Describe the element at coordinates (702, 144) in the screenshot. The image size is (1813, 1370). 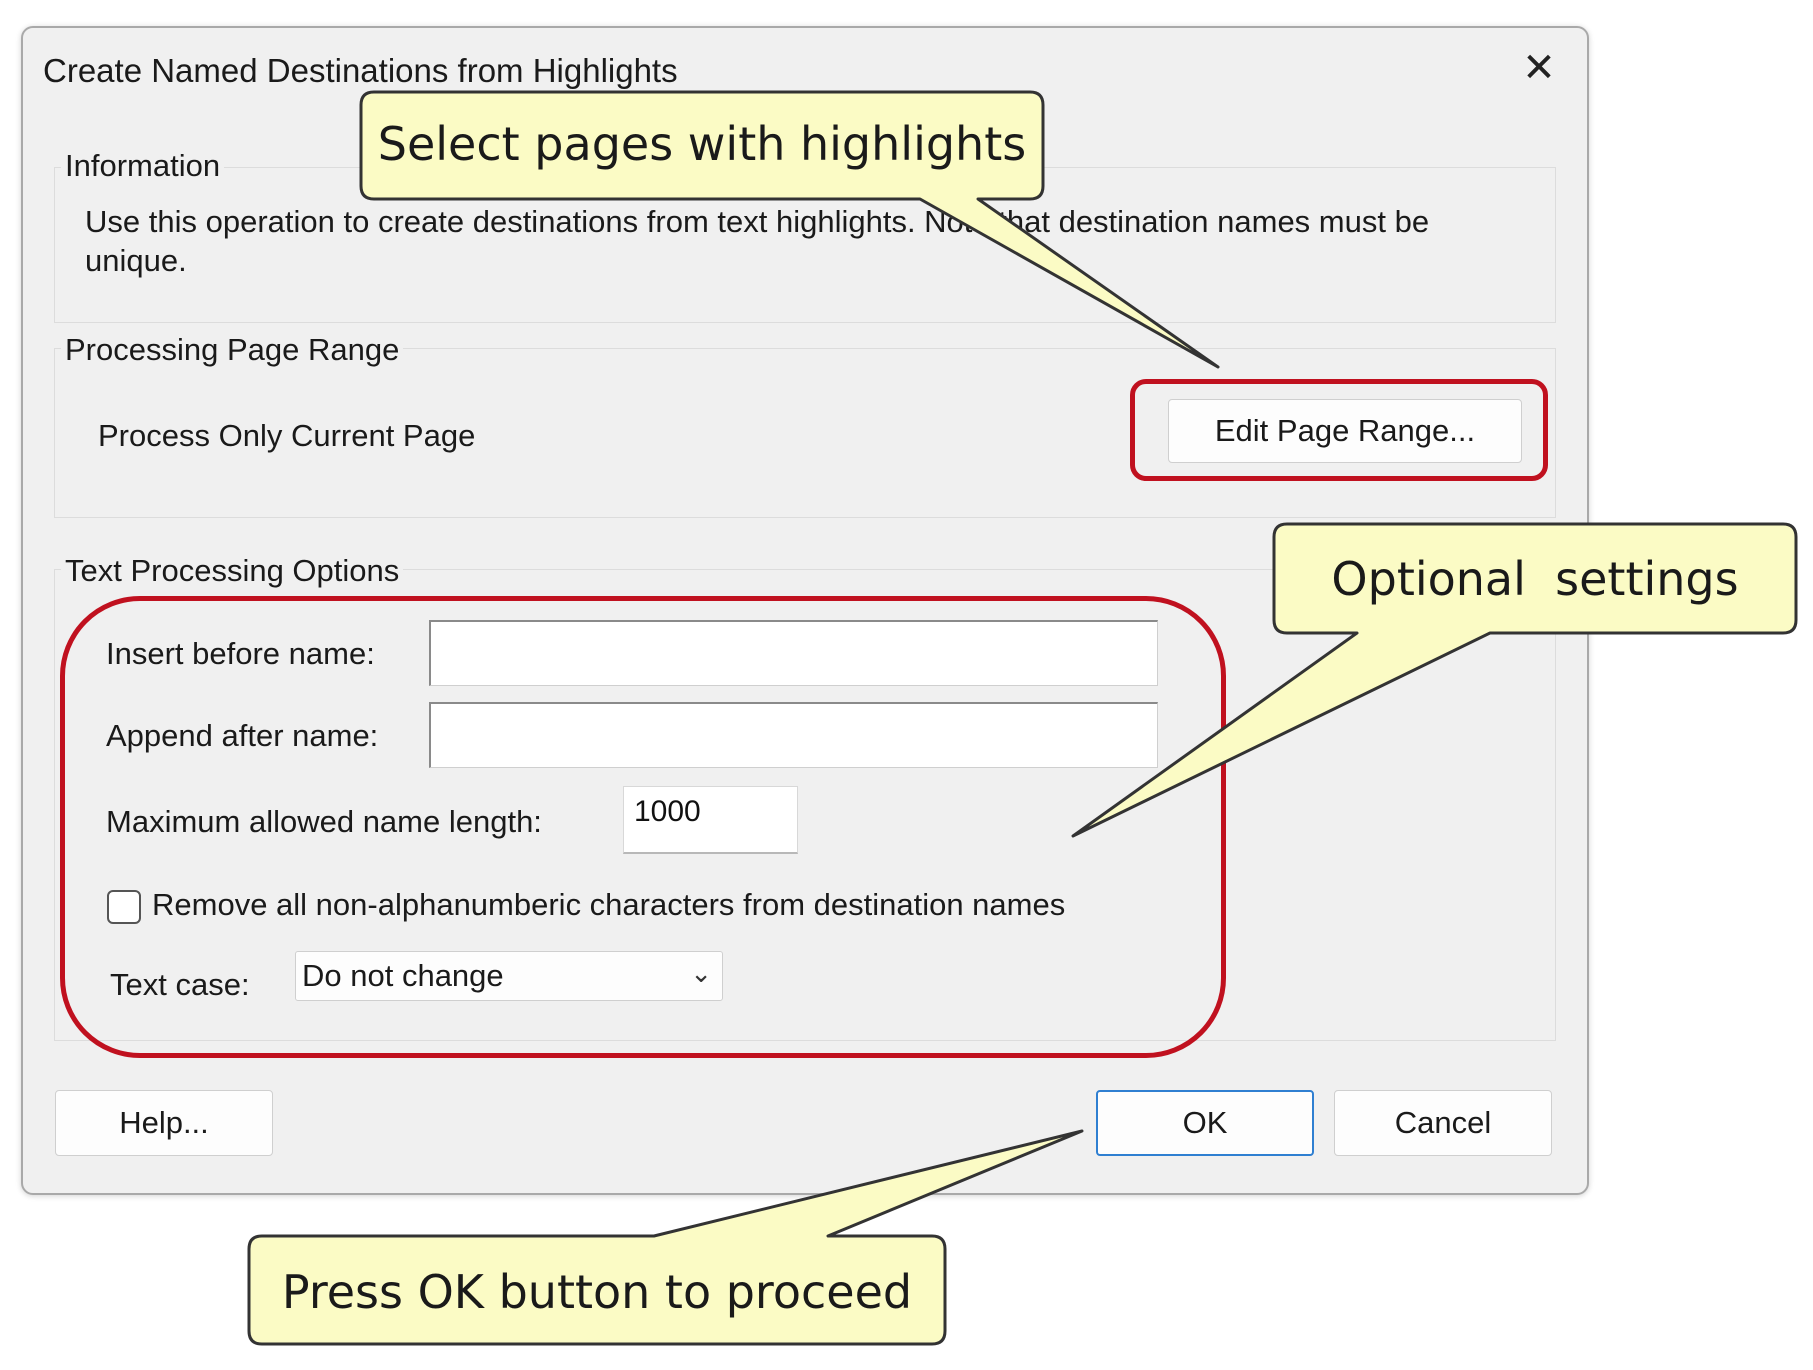
I see `select-pages-callout: Select pages with highlights` at that location.